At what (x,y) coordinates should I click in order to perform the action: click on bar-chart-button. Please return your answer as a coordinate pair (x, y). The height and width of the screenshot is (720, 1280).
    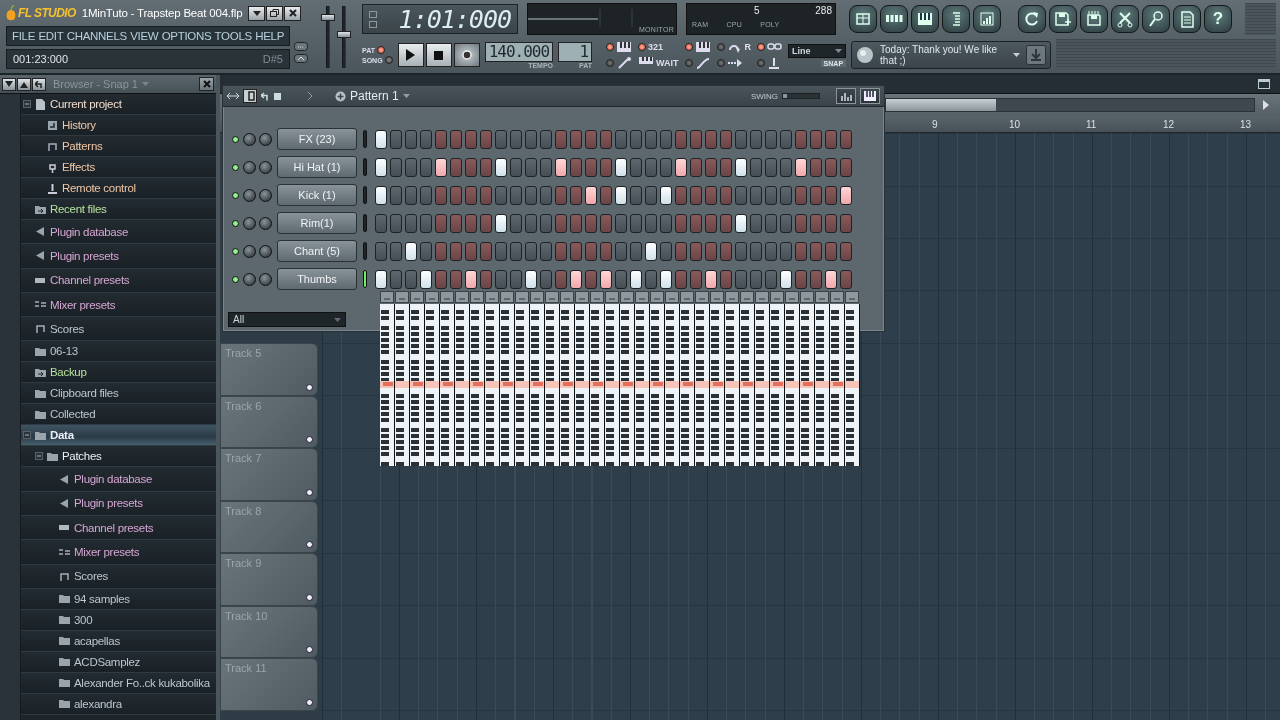
    Looking at the image, I should click on (987, 19).